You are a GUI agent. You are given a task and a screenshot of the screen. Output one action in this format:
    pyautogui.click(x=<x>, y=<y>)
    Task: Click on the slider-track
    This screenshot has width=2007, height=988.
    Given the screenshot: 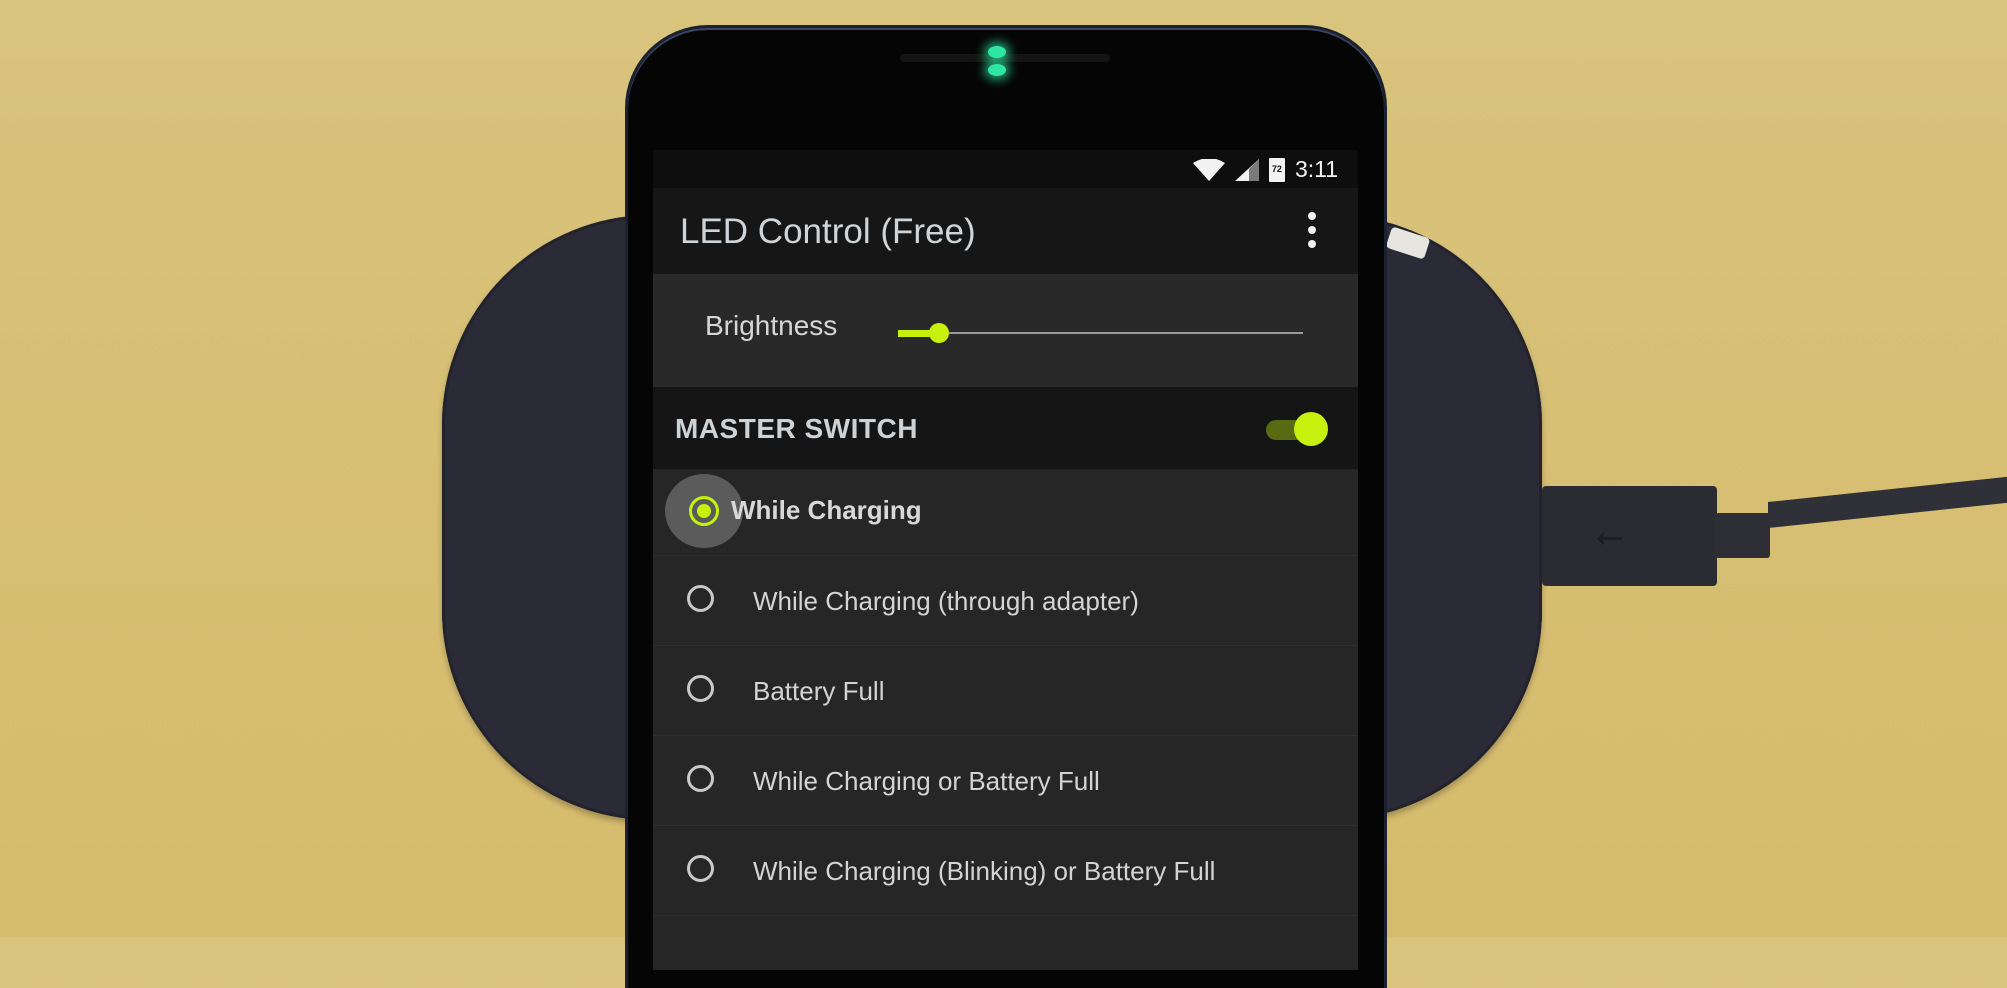 What is the action you would take?
    pyautogui.click(x=1100, y=333)
    